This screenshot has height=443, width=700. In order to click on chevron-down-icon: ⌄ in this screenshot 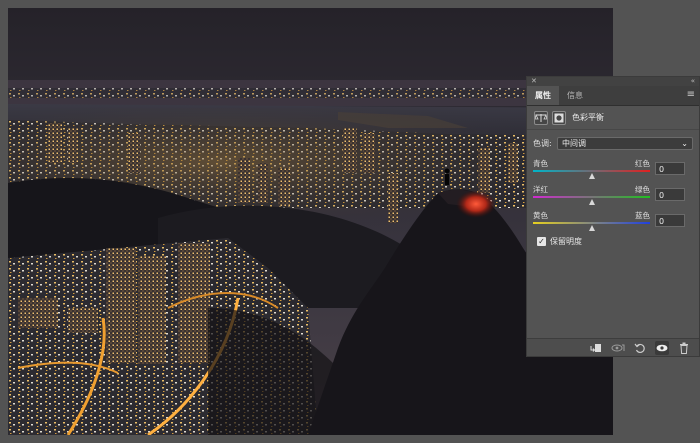, I will do `click(684, 143)`.